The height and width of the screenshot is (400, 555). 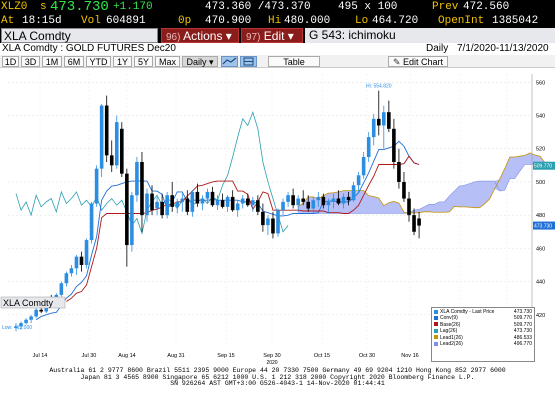 I want to click on vol-label: Vol, so click(x=91, y=21).